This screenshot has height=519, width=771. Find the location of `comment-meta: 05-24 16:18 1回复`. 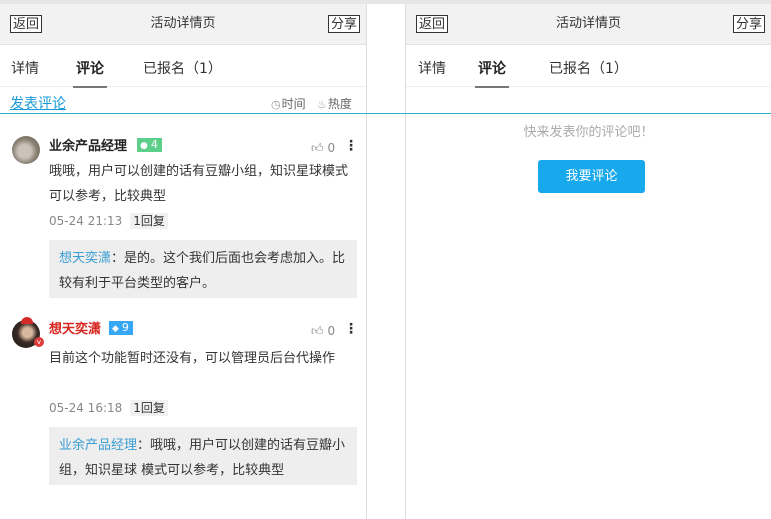

comment-meta: 05-24 16:18 1回复 is located at coordinates (108, 408).